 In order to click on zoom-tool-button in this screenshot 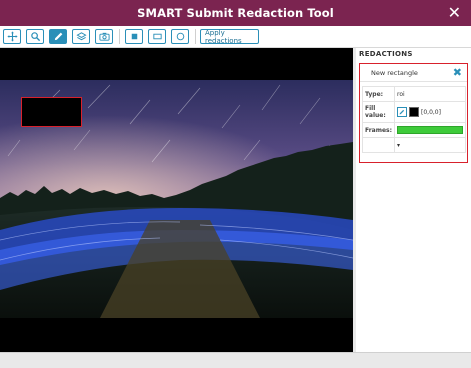, I will do `click(35, 36)`.